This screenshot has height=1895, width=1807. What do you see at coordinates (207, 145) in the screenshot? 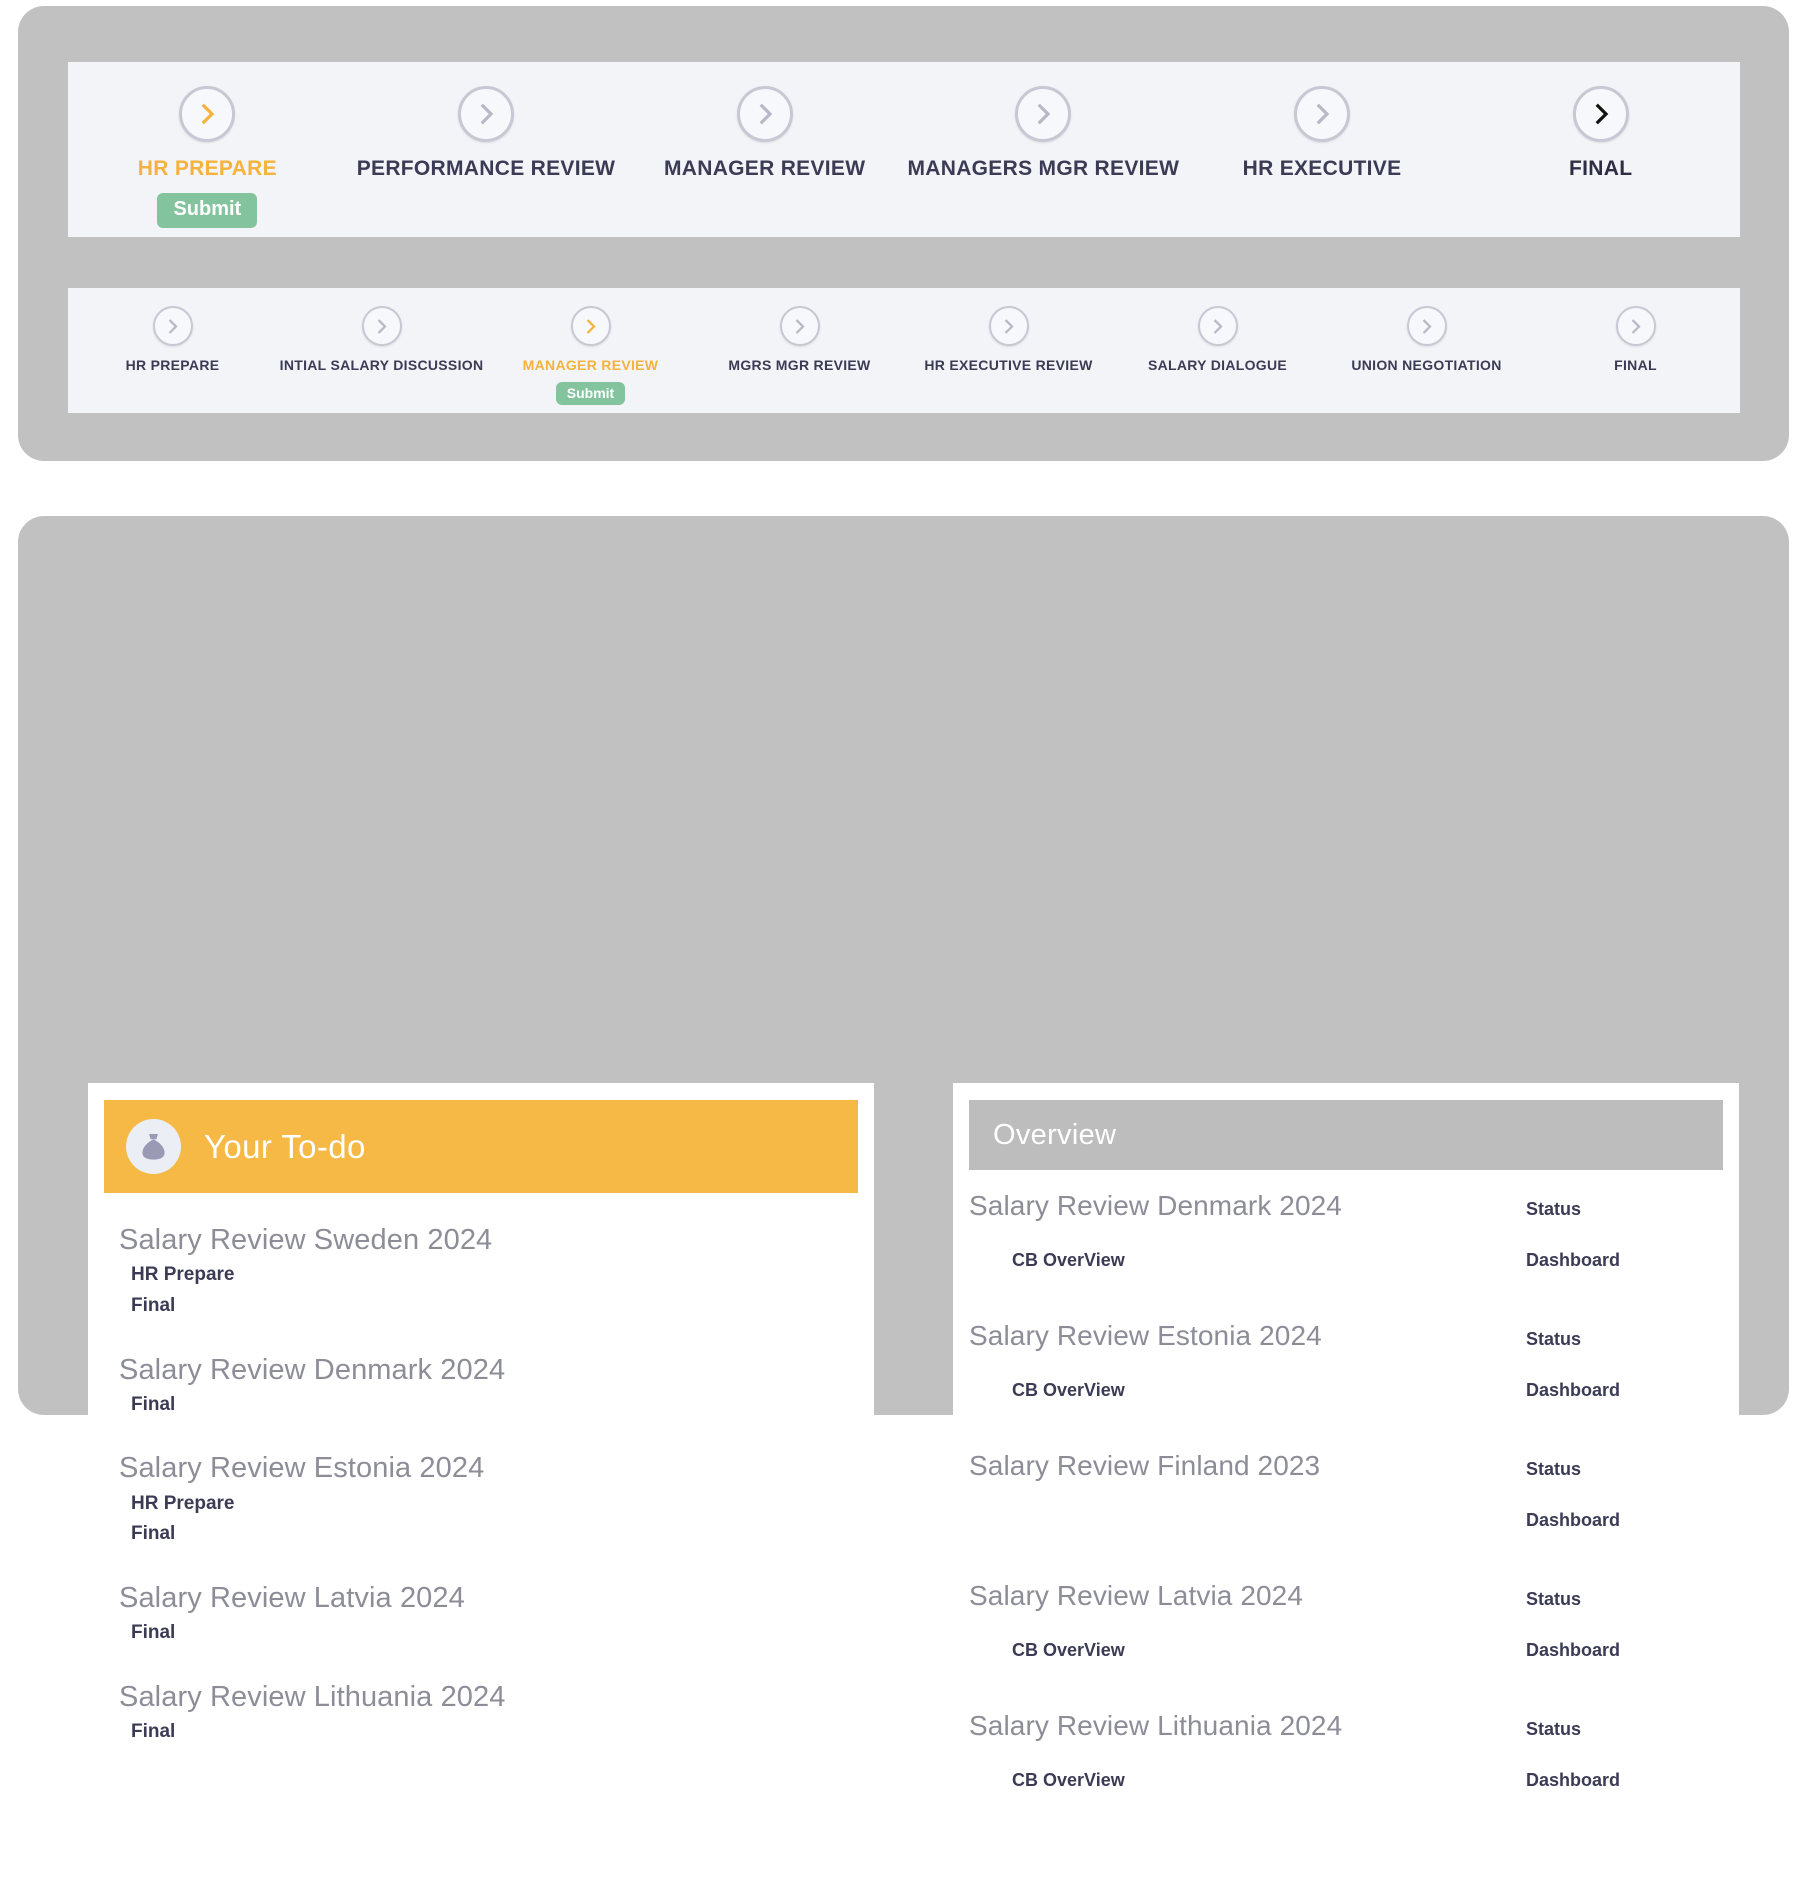
I see `primary-step-hr-prepare: HR PREPARE Submit` at bounding box center [207, 145].